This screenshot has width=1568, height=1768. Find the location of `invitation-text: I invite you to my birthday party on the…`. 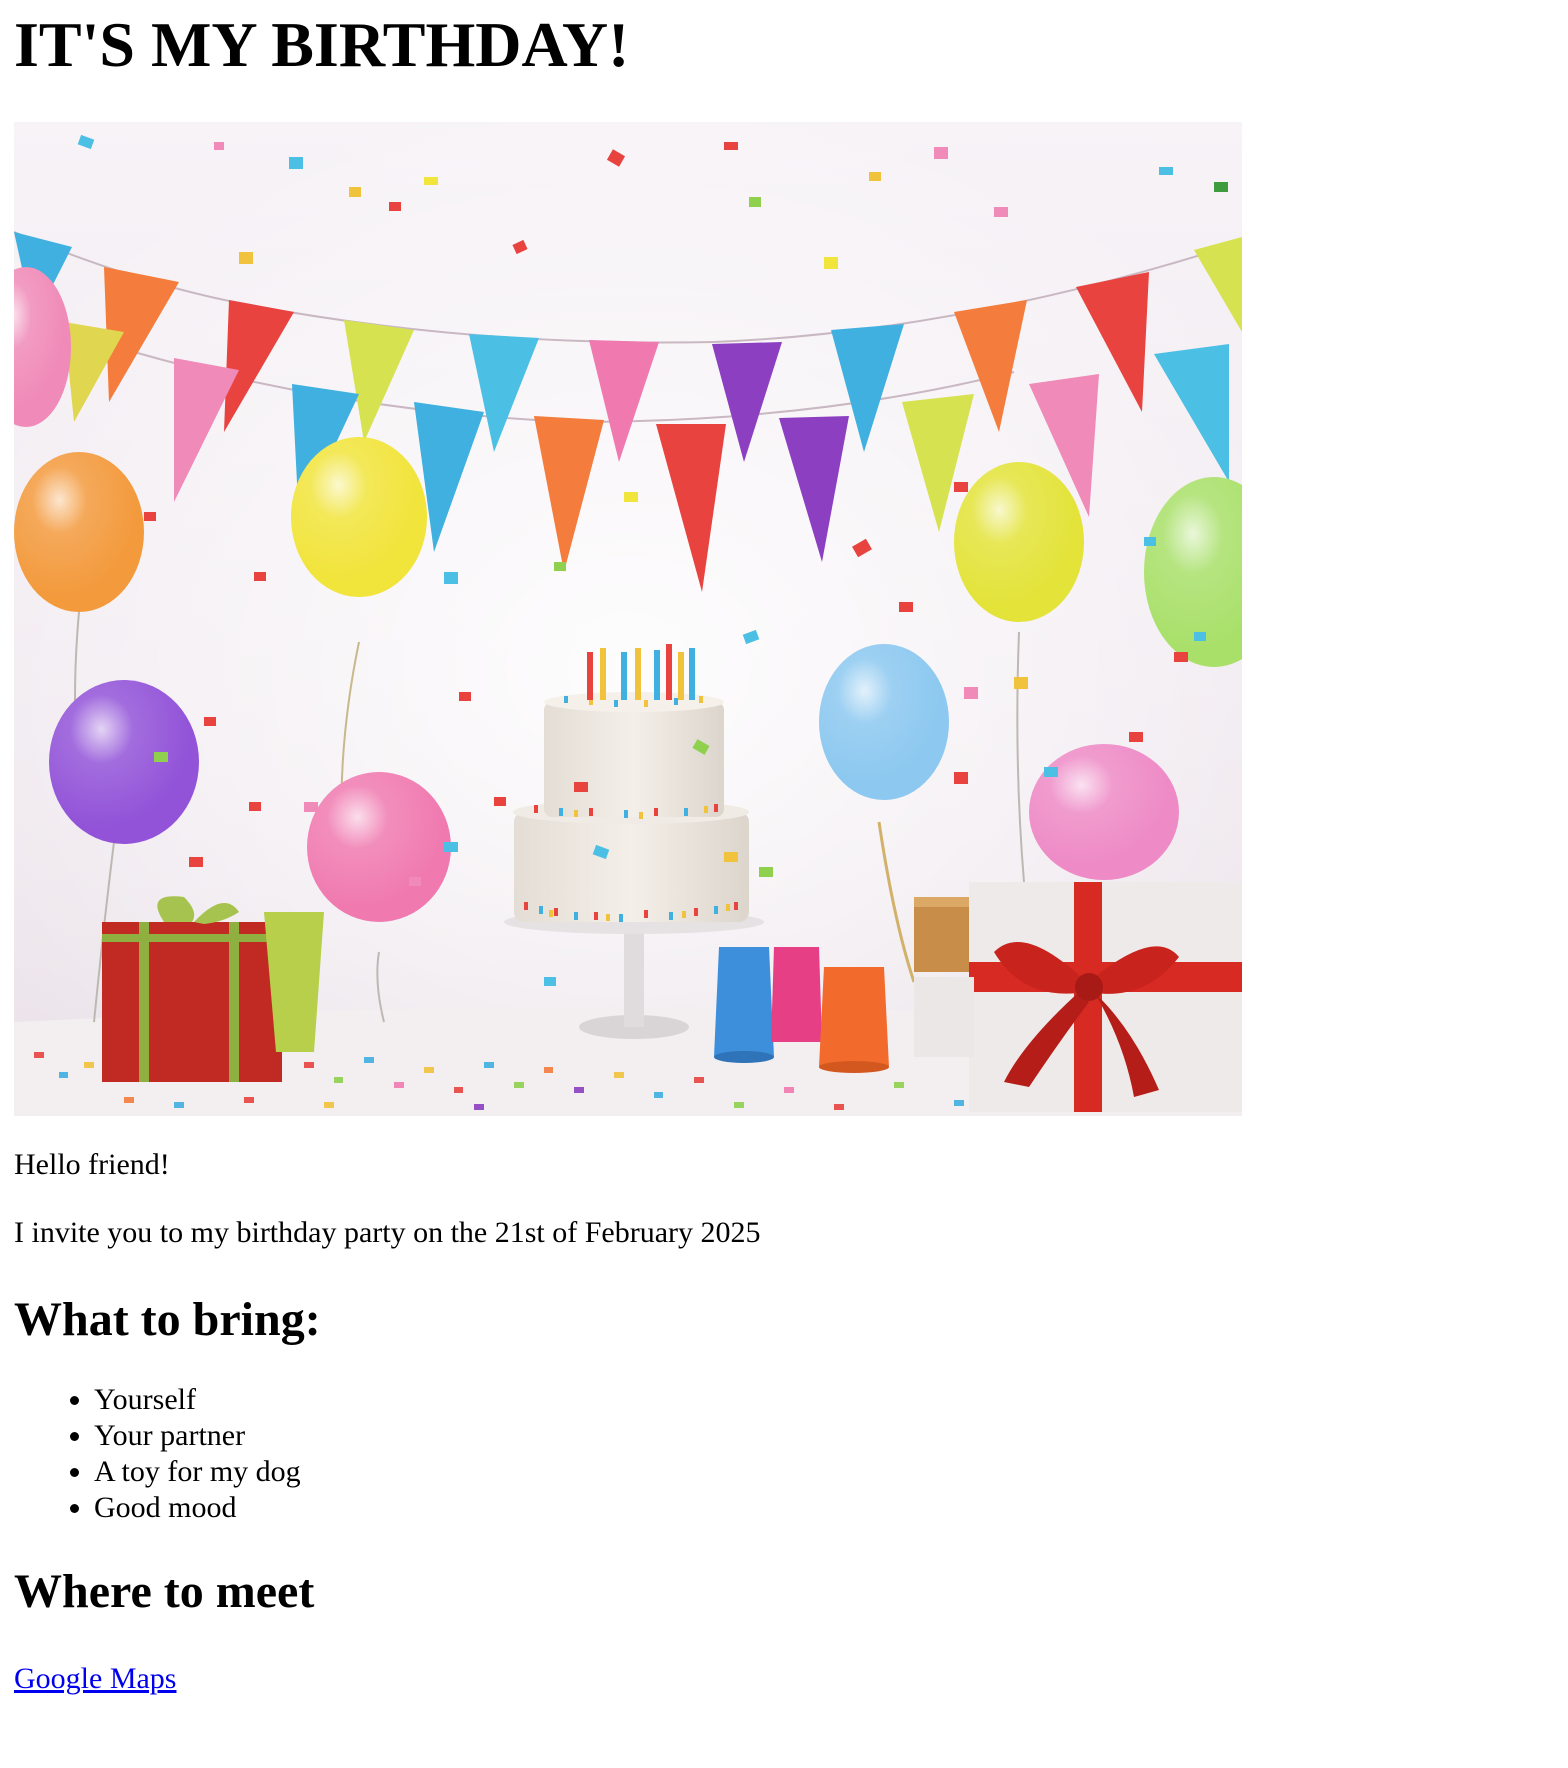

invitation-text: I invite you to my birthday party on the… is located at coordinates (387, 1232).